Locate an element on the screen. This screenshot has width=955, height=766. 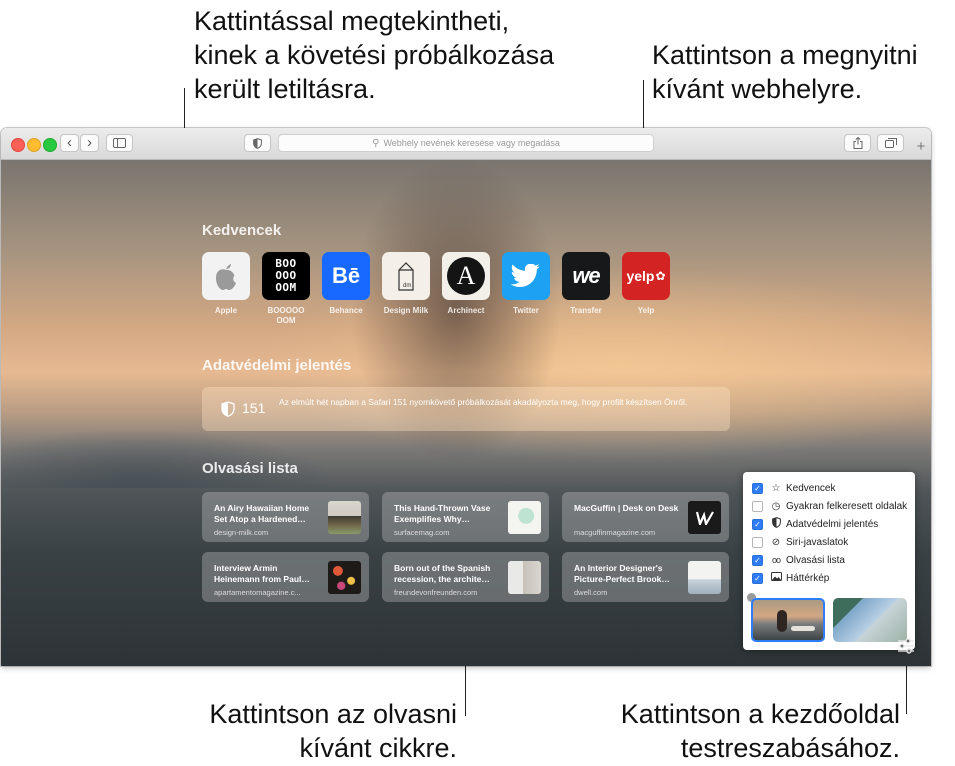
option-label: Háttérkép is located at coordinates (808, 578).